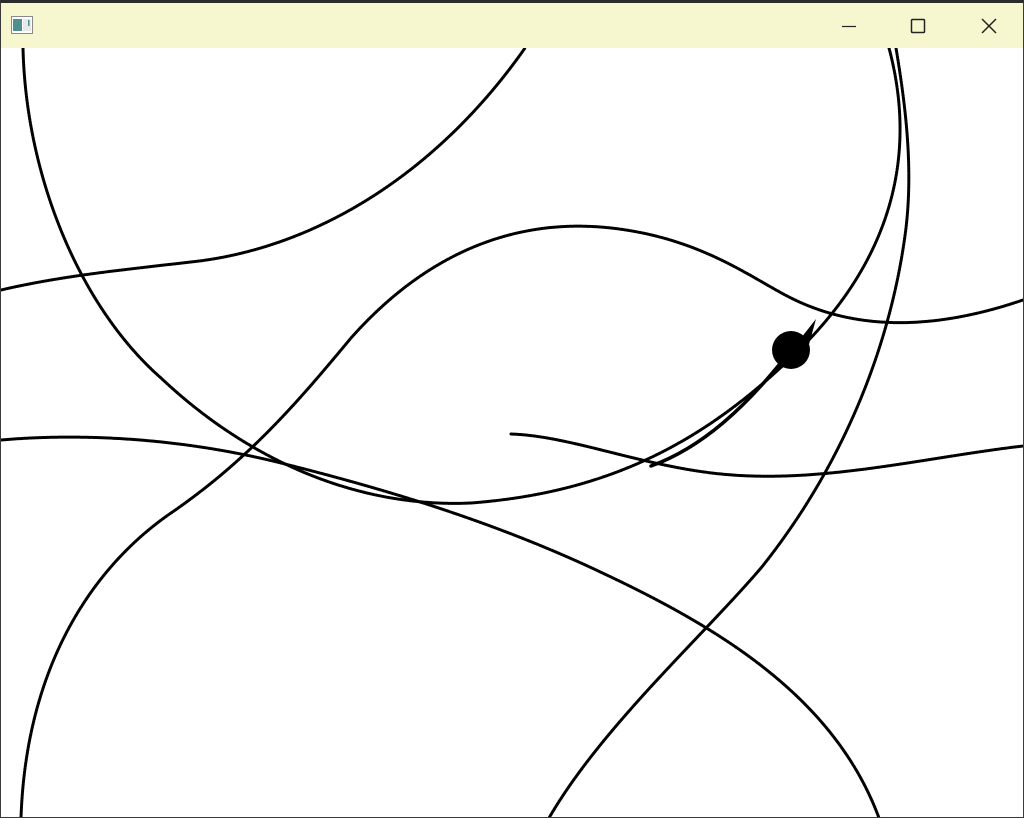  Describe the element at coordinates (512, 25) in the screenshot. I see `title-bar` at that location.